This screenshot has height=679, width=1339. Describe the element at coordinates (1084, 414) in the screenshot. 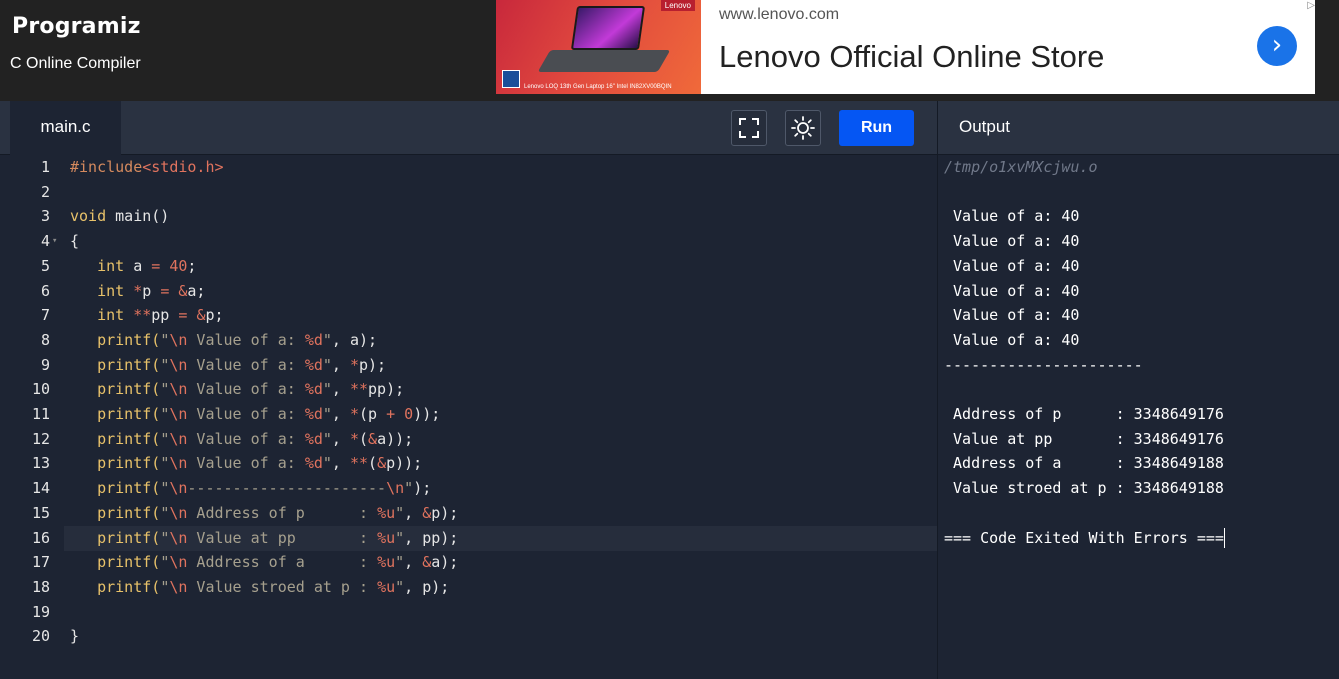

I see `output-line: Address of p : 3348649176` at that location.